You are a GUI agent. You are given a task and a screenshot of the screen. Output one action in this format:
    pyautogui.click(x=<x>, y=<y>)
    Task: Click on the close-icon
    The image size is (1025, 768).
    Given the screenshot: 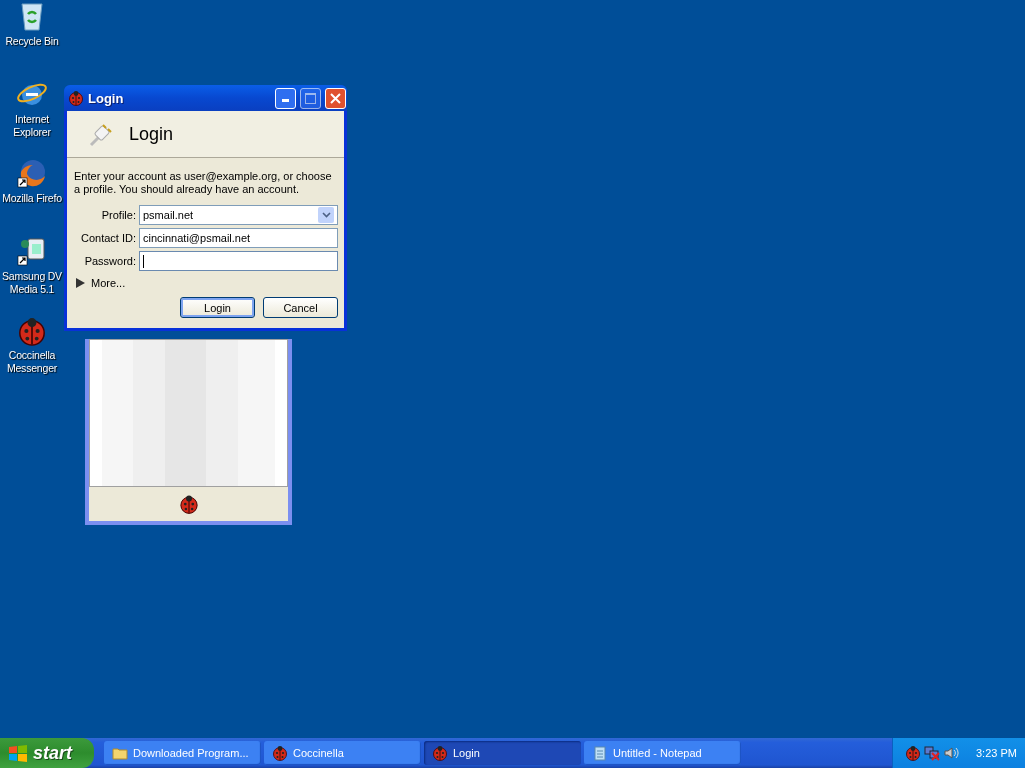 What is the action you would take?
    pyautogui.click(x=335, y=98)
    